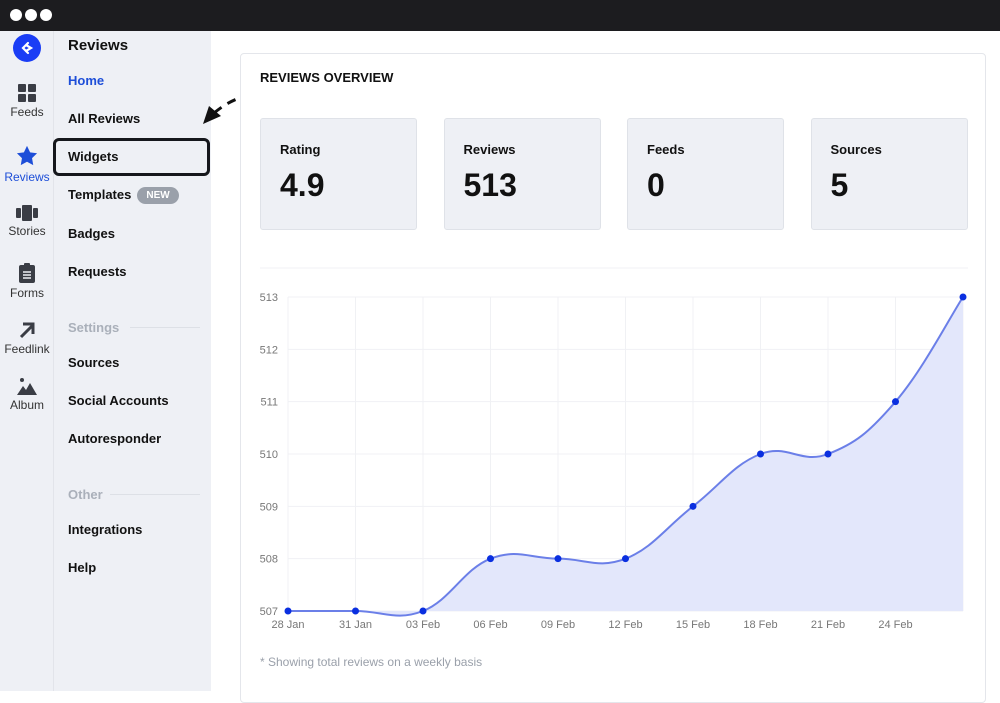 This screenshot has width=1000, height=703. What do you see at coordinates (94, 327) in the screenshot?
I see `section-settings: Settings` at bounding box center [94, 327].